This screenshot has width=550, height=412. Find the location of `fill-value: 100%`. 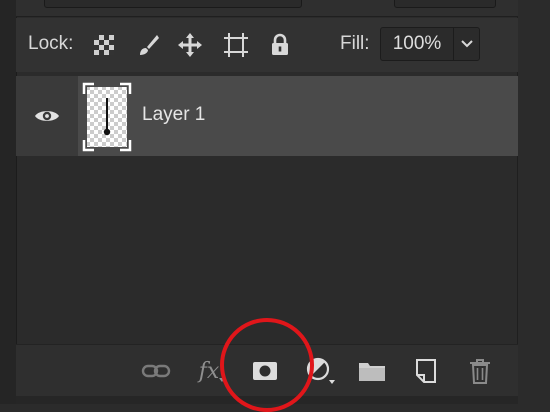

fill-value: 100% is located at coordinates (417, 44).